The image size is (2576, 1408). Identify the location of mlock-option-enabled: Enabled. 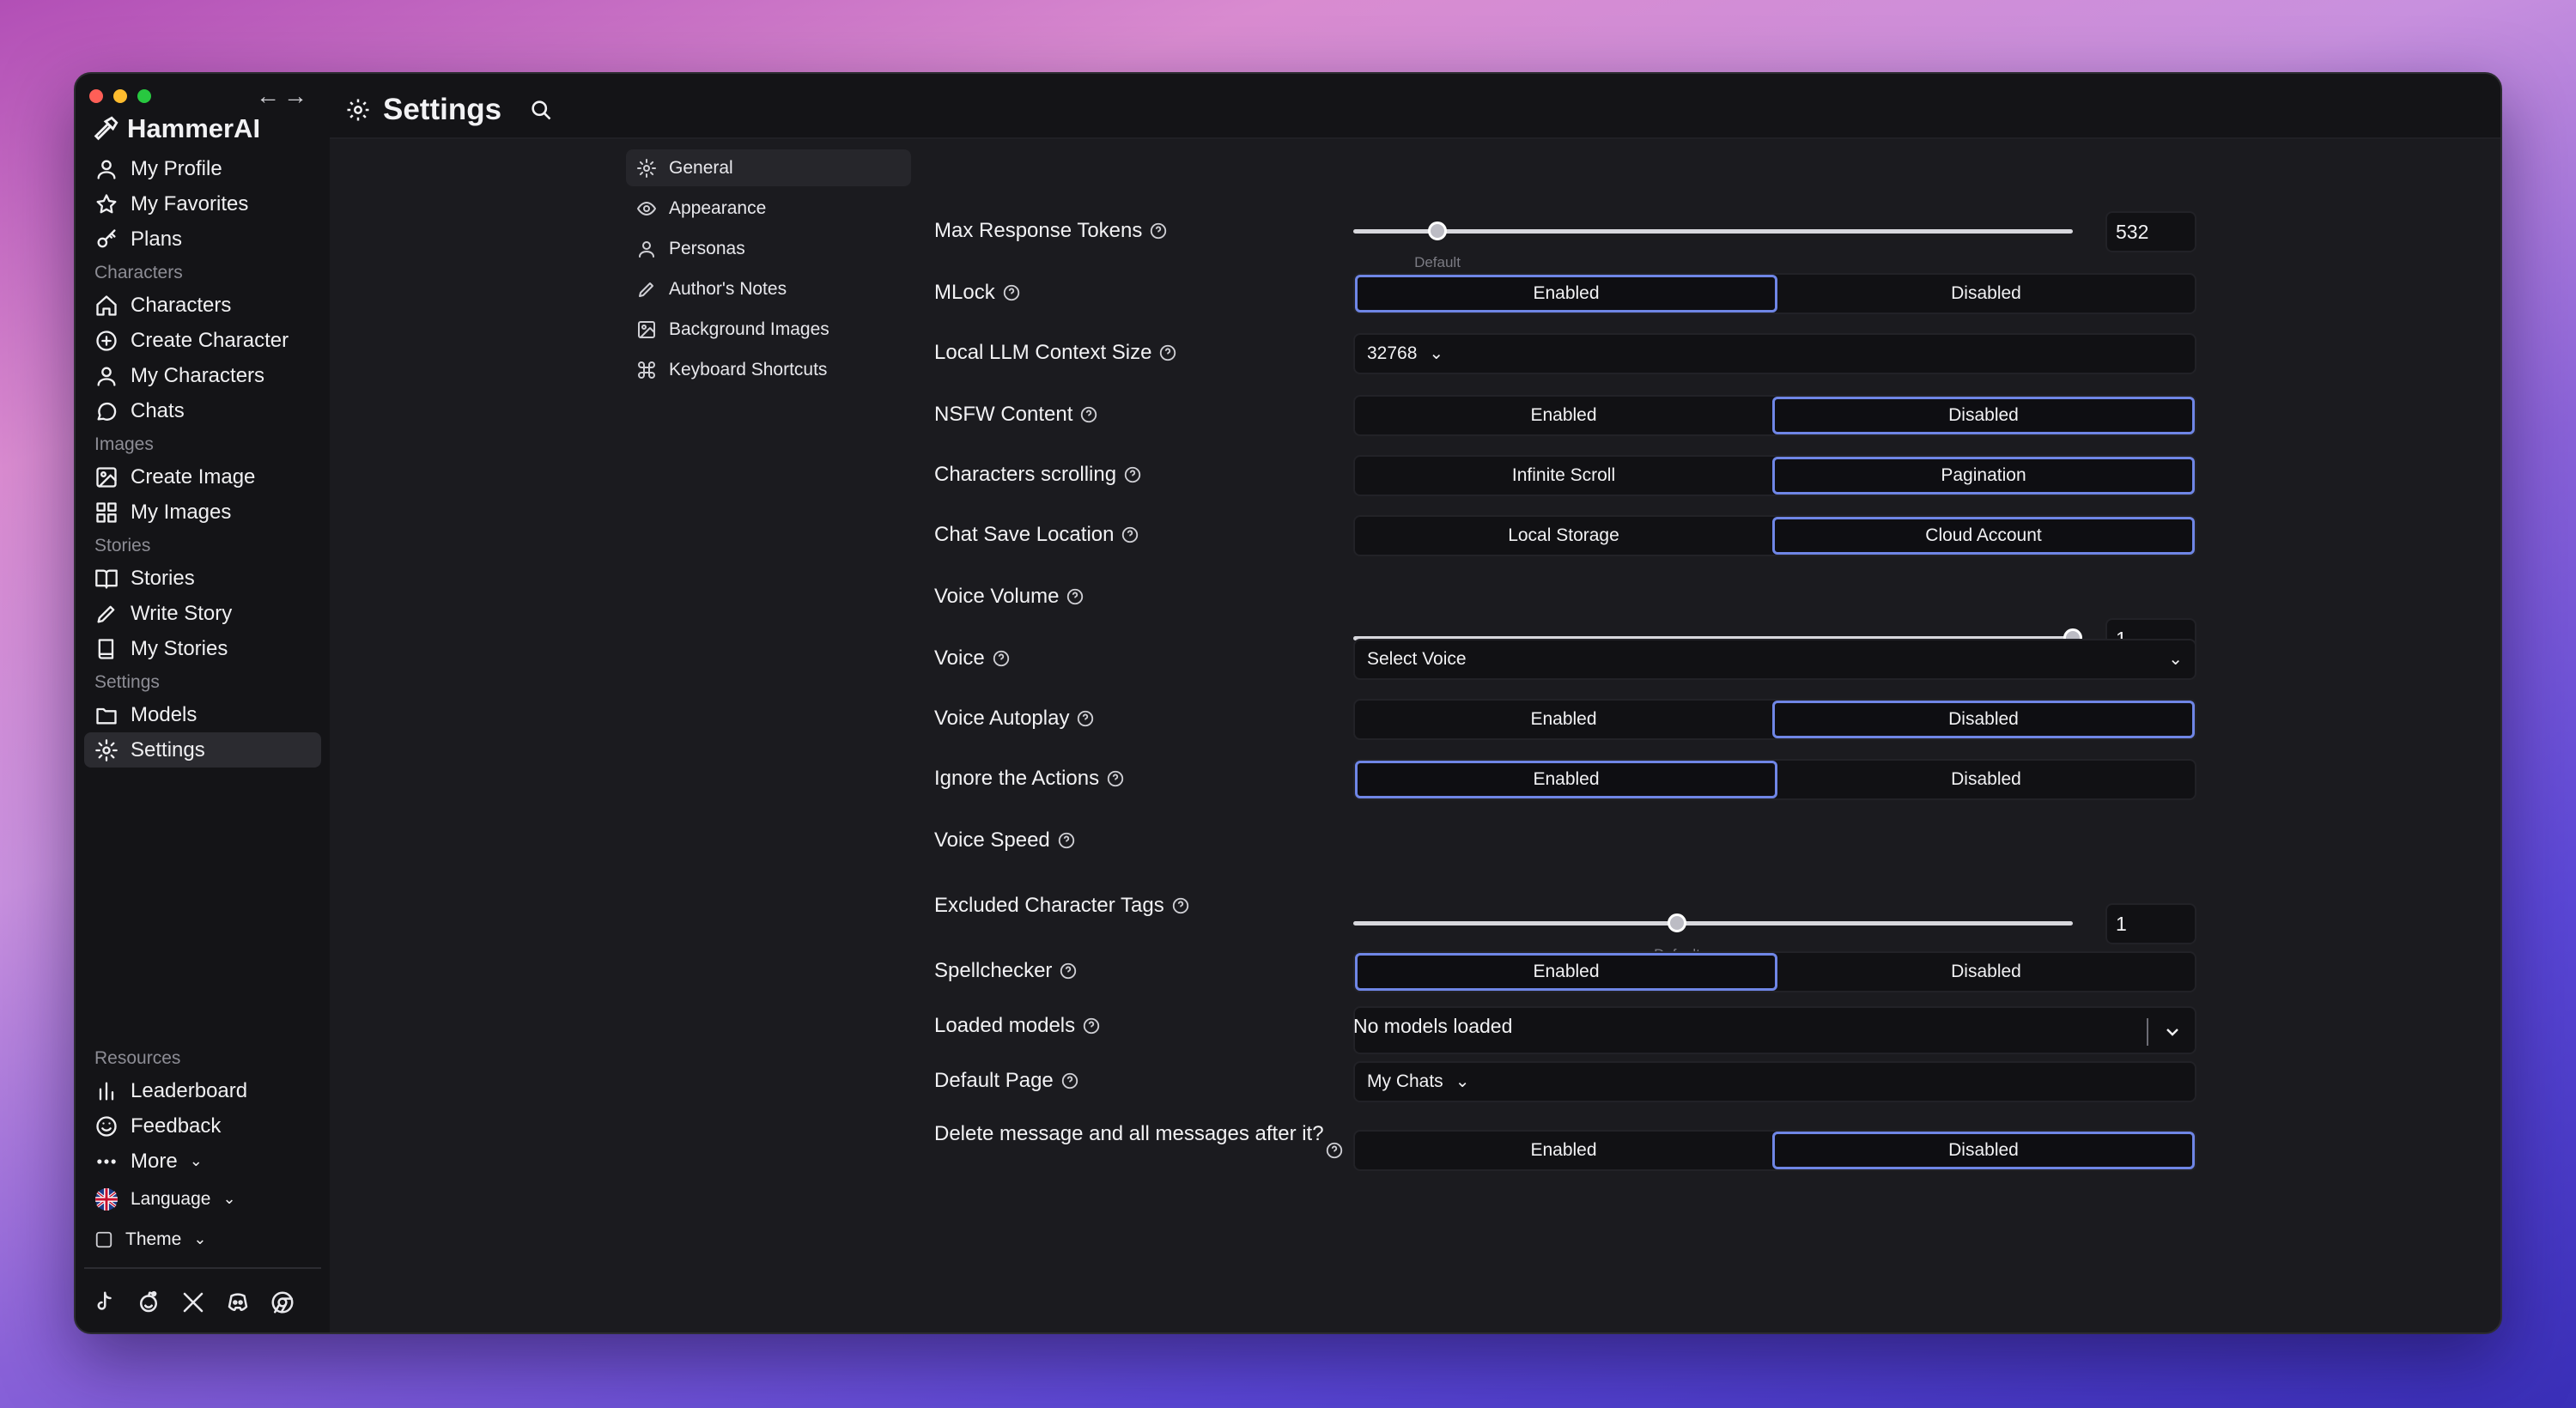
(1566, 294).